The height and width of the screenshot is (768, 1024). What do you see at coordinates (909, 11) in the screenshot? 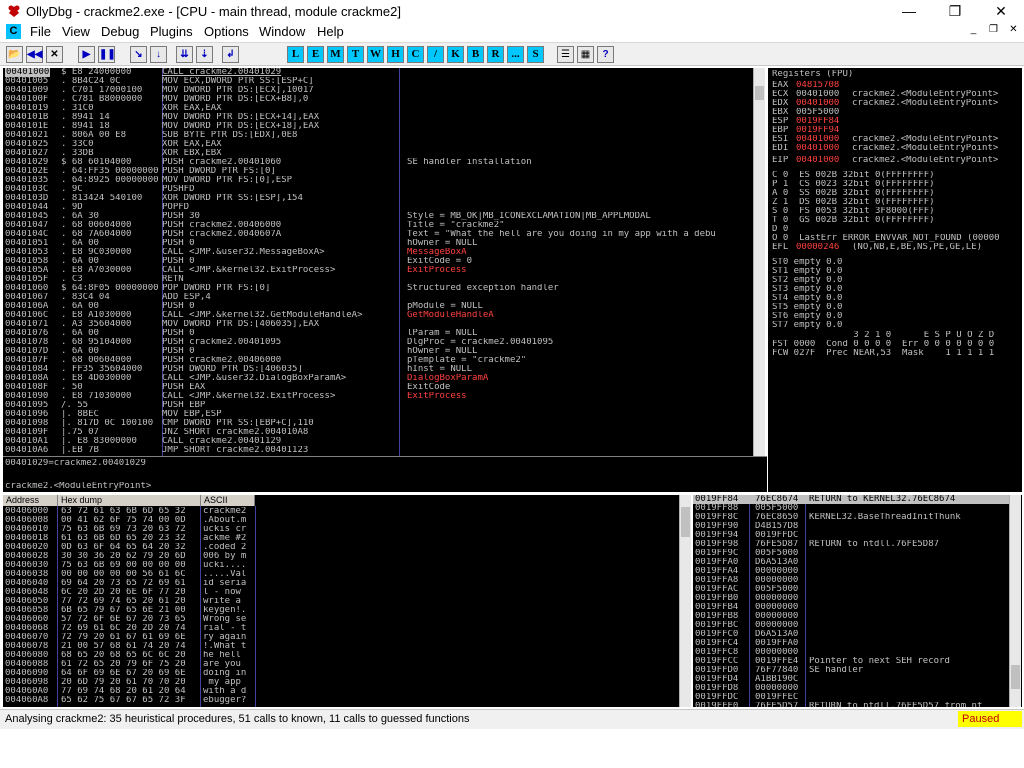
I see `minimize-button: —` at bounding box center [909, 11].